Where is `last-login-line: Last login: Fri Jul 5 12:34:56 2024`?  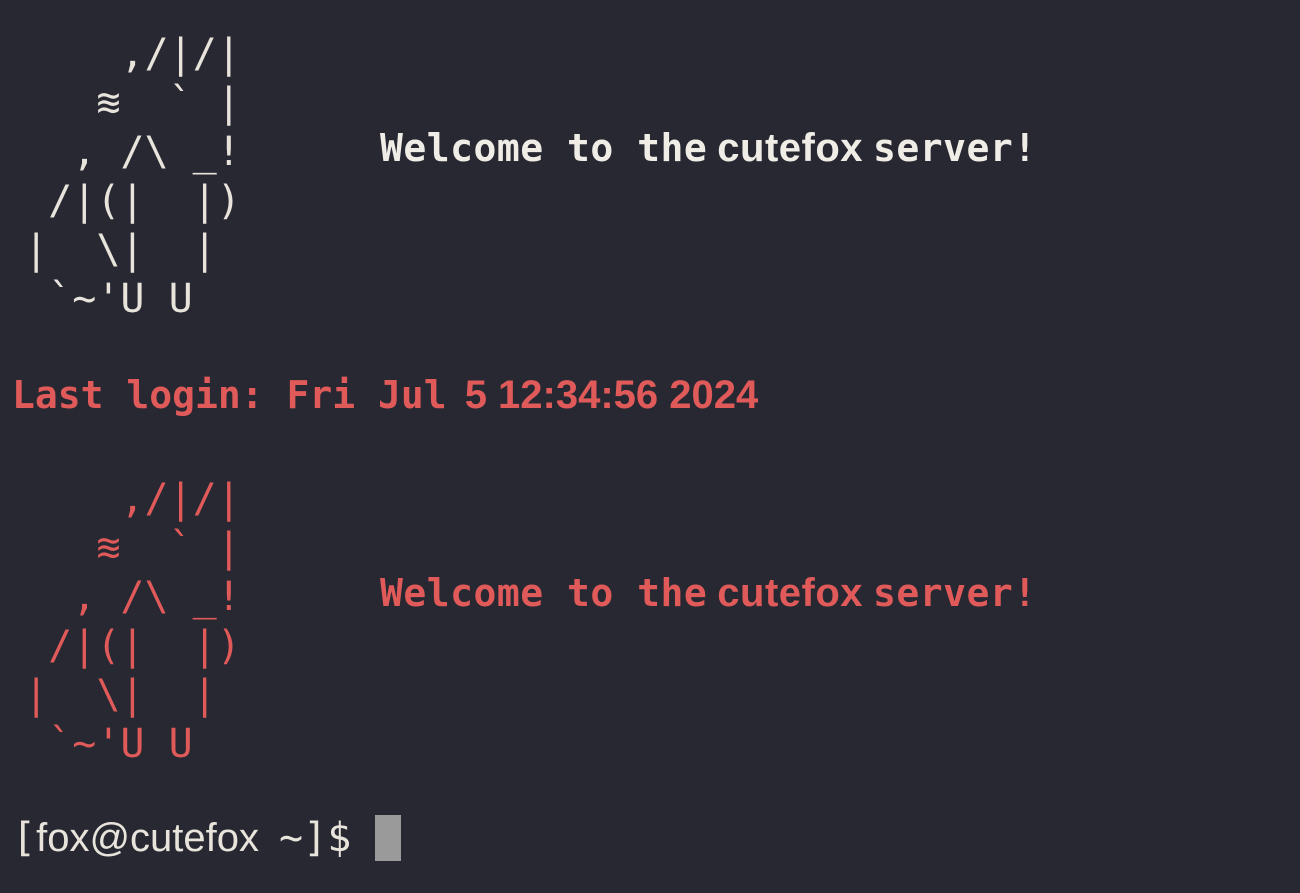
last-login-line: Last login: Fri Jul 5 12:34:56 2024 is located at coordinates (385, 395).